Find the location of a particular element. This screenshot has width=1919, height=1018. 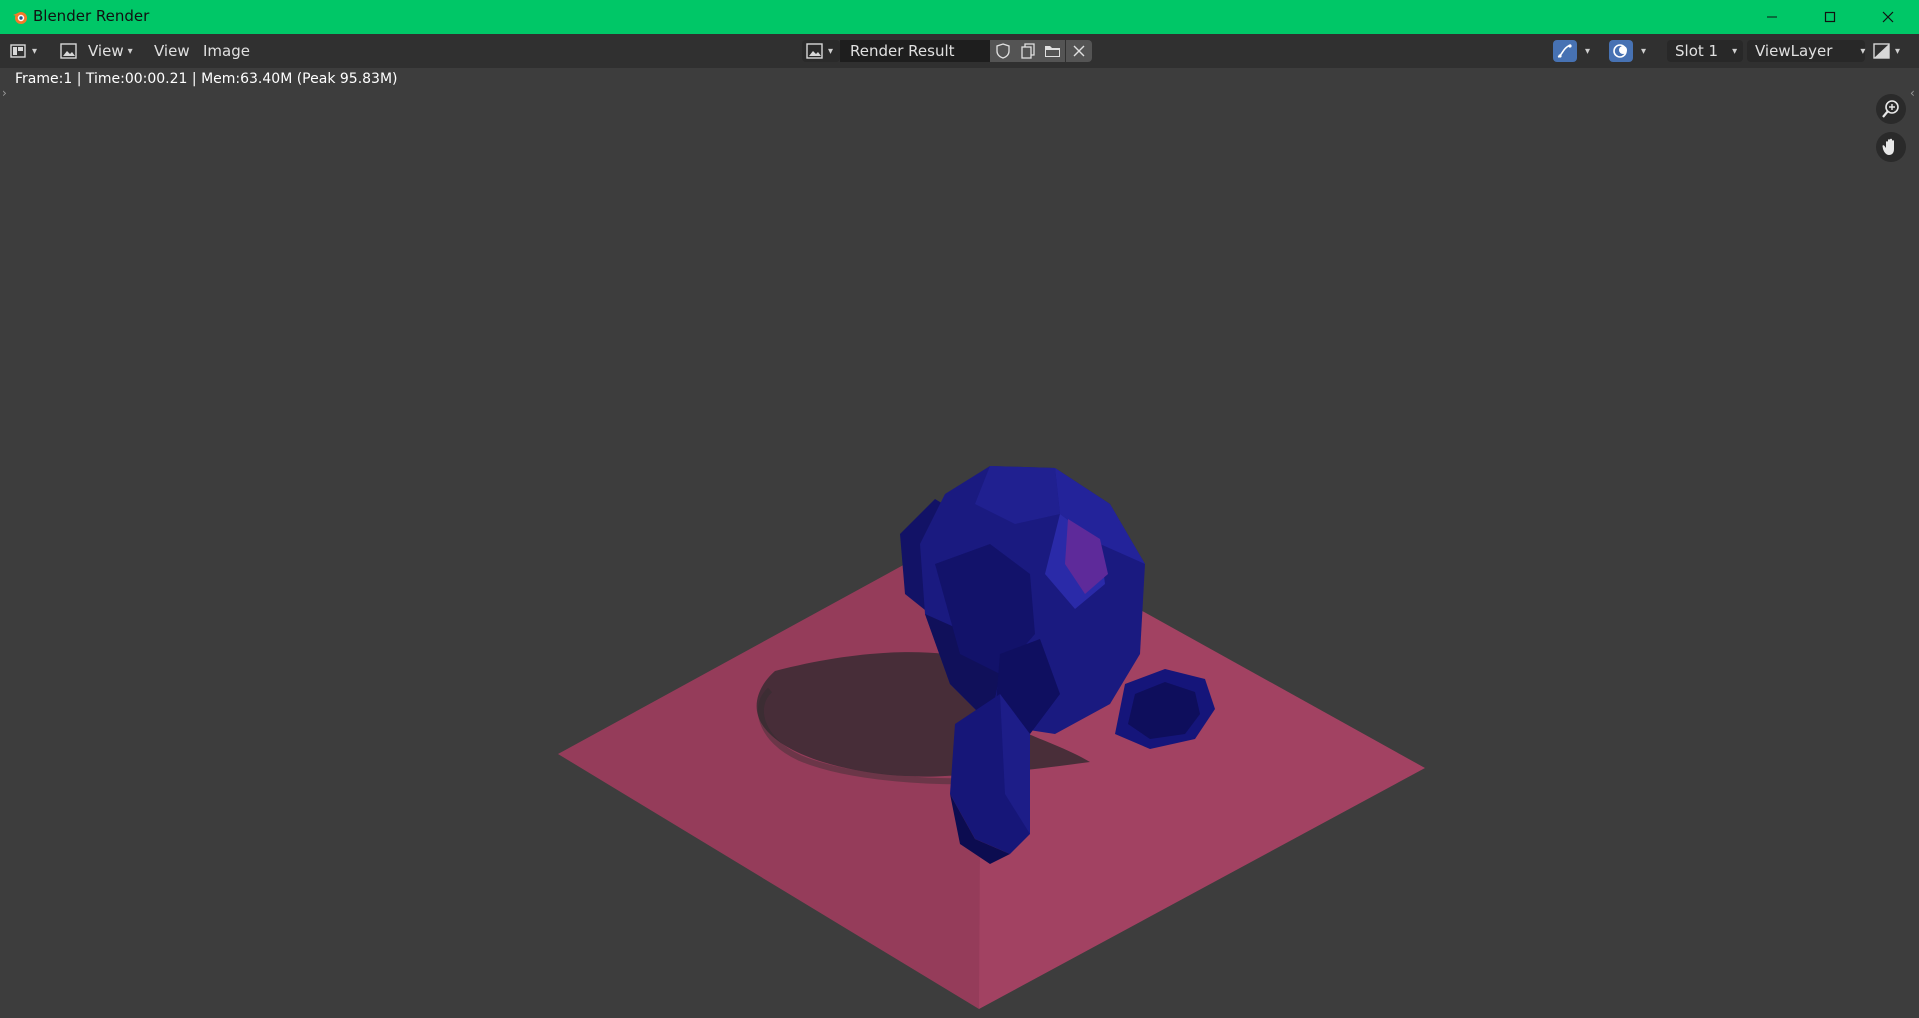

pan-button is located at coordinates (1891, 147).